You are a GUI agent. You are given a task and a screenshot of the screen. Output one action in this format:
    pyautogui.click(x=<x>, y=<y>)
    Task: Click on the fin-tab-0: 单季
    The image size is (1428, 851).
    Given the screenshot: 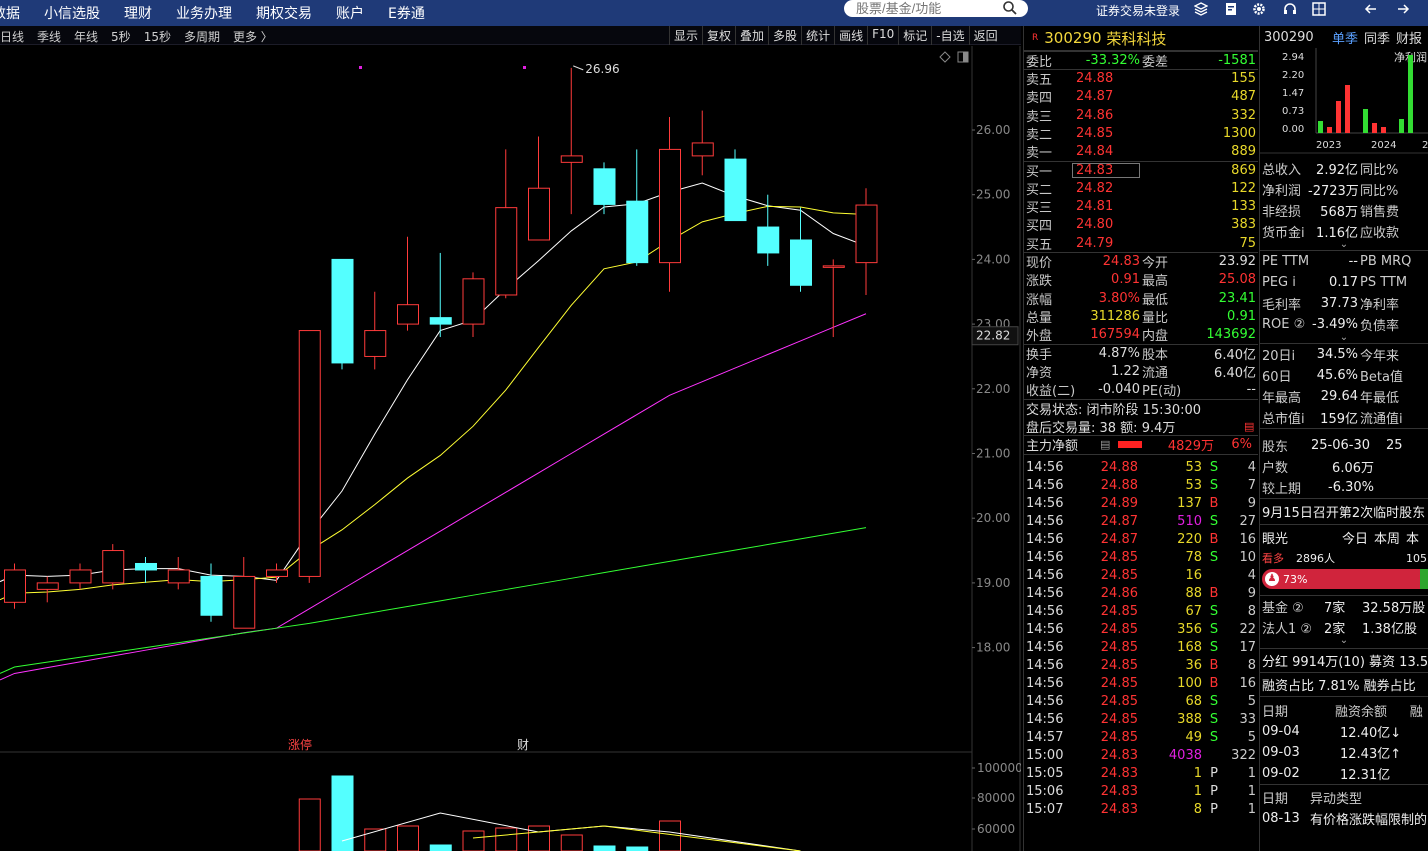 What is the action you would take?
    pyautogui.click(x=1345, y=37)
    